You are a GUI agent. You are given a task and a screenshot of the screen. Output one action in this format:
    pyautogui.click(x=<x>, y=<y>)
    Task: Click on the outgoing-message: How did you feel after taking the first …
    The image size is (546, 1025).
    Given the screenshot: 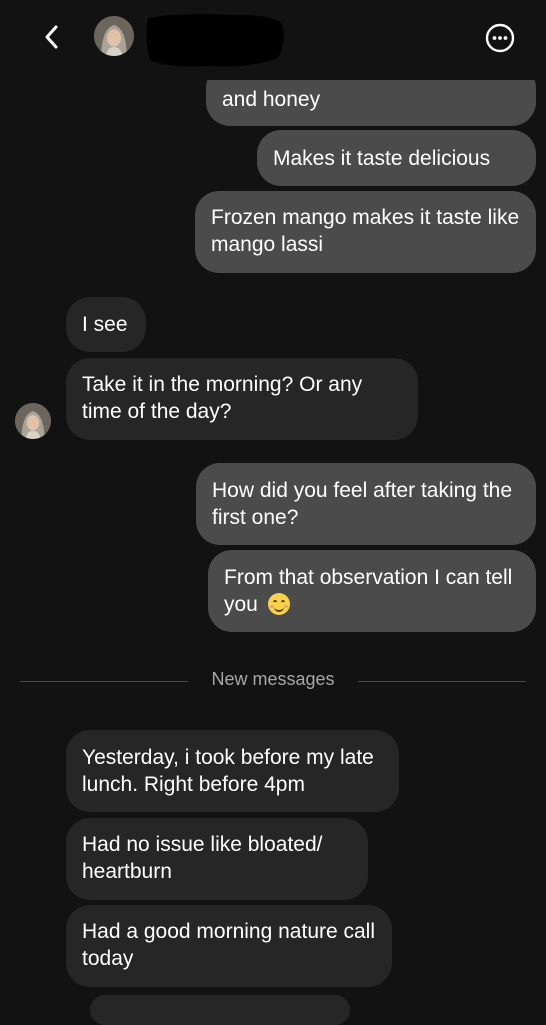 What is the action you would take?
    pyautogui.click(x=366, y=504)
    